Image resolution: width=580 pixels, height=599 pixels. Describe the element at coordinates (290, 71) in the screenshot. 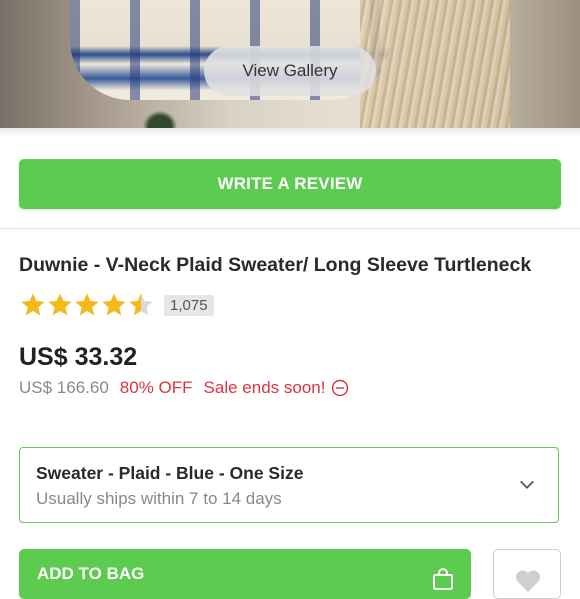

I see `view-gallery-button: View Gallery` at that location.